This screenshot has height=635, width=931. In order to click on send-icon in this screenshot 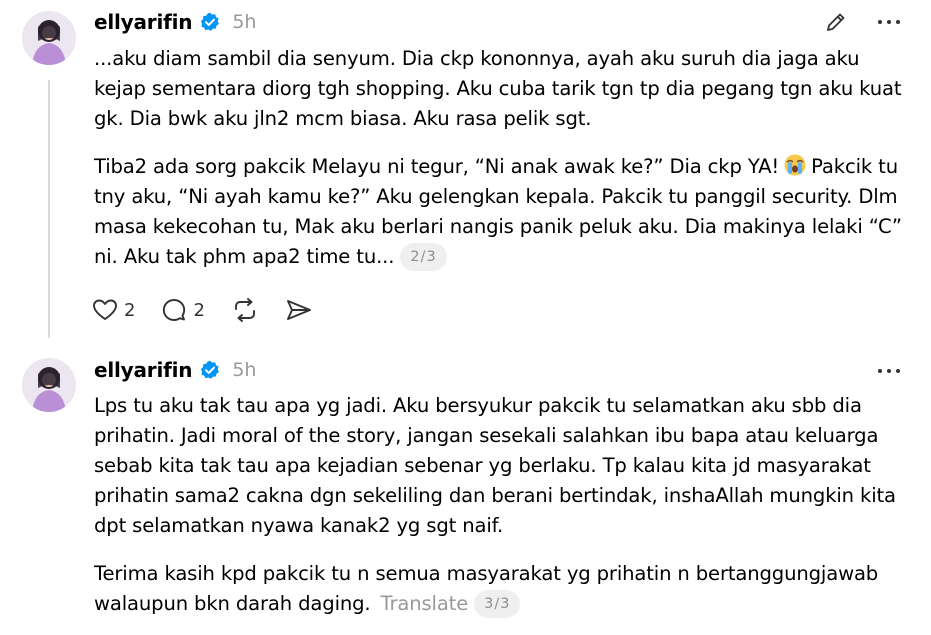, I will do `click(299, 310)`.